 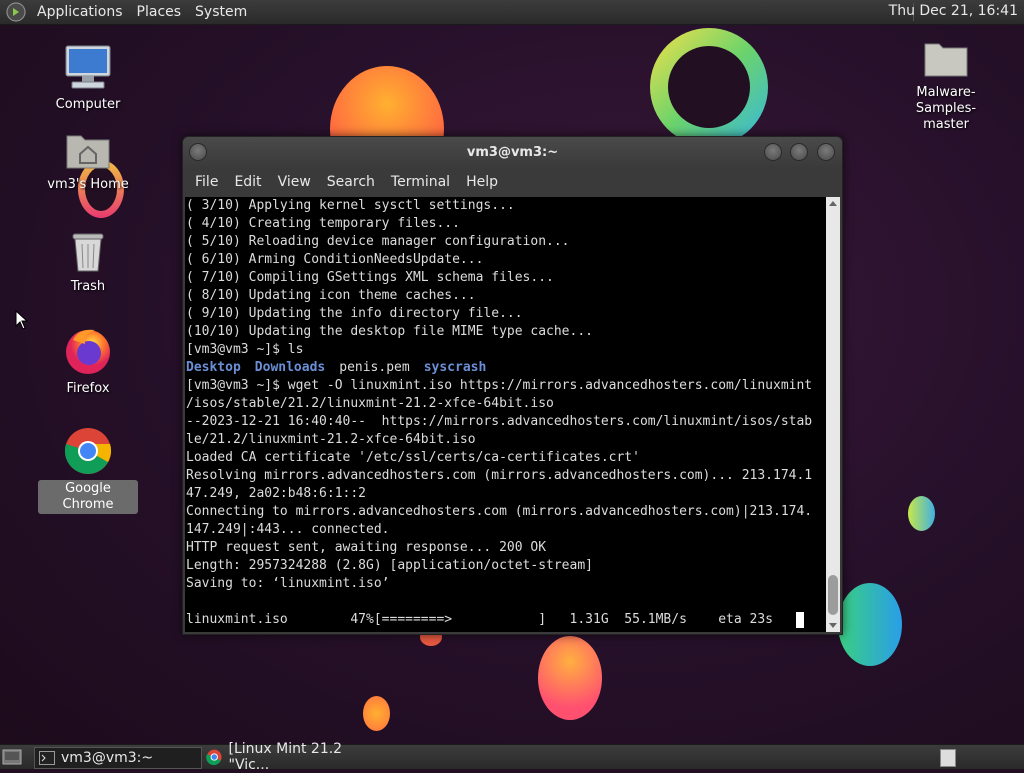 What do you see at coordinates (107, 758) in the screenshot?
I see `taskbar-item-label: vm3@vm3:~` at bounding box center [107, 758].